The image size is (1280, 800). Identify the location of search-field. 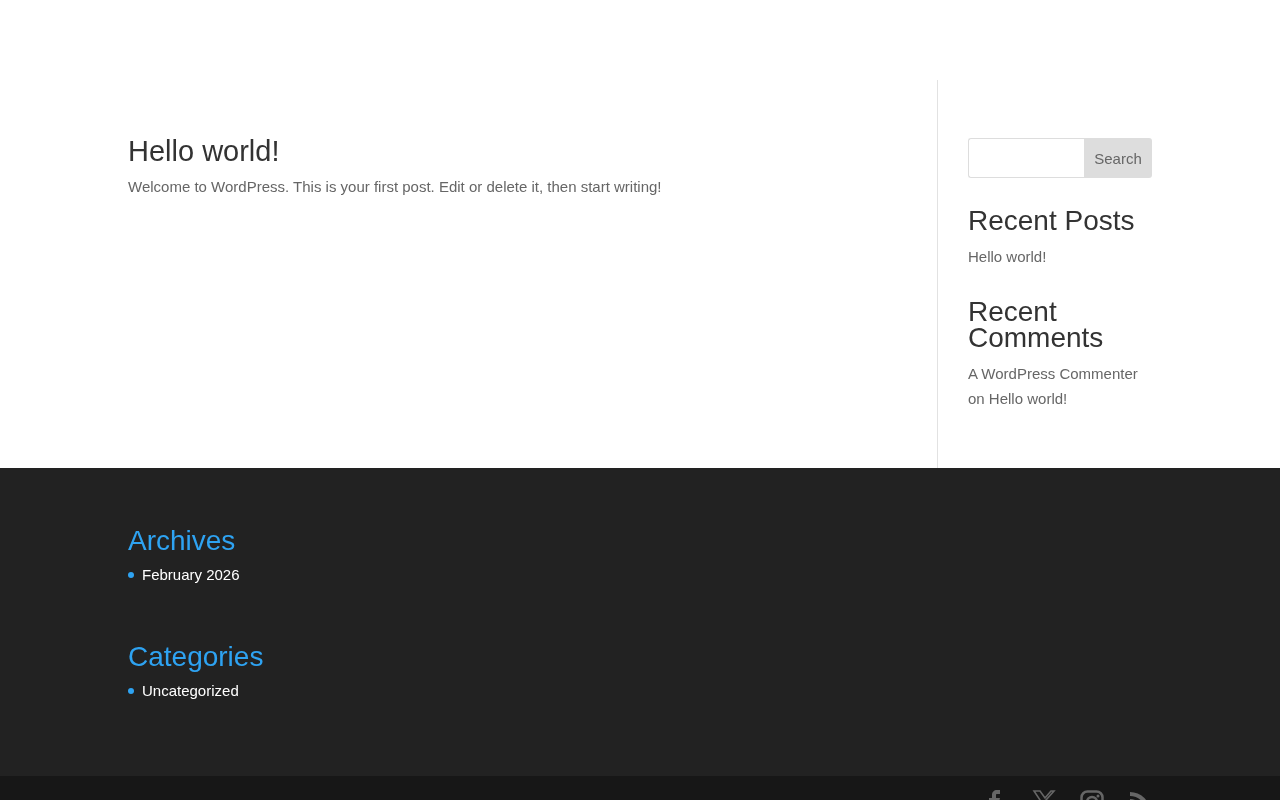
(1026, 158).